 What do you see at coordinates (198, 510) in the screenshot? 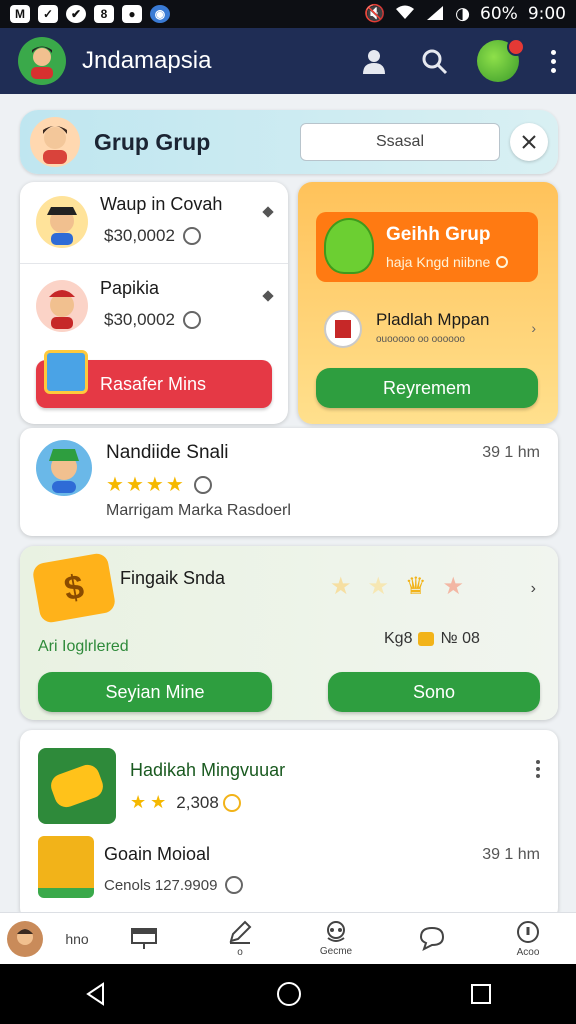
I see `profile-description: Marrigam Marka Rasdoerl` at bounding box center [198, 510].